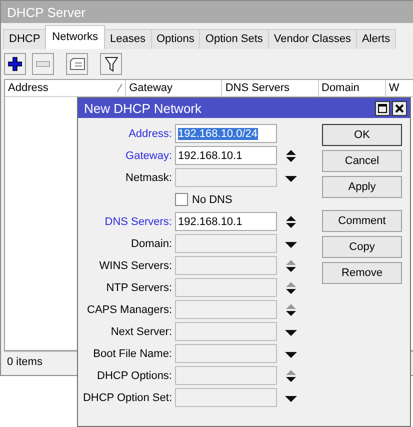 This screenshot has height=427, width=413. What do you see at coordinates (132, 354) in the screenshot?
I see `field-label: Boot File Name:` at bounding box center [132, 354].